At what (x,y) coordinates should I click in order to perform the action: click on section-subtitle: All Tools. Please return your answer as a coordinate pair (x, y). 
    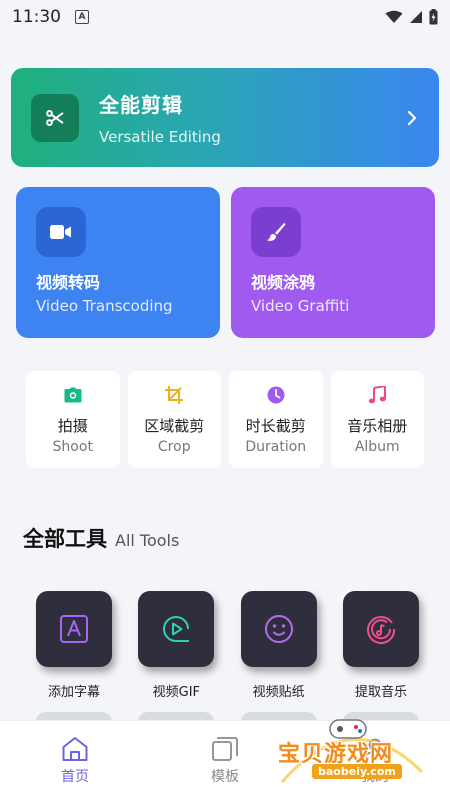
    Looking at the image, I should click on (147, 540).